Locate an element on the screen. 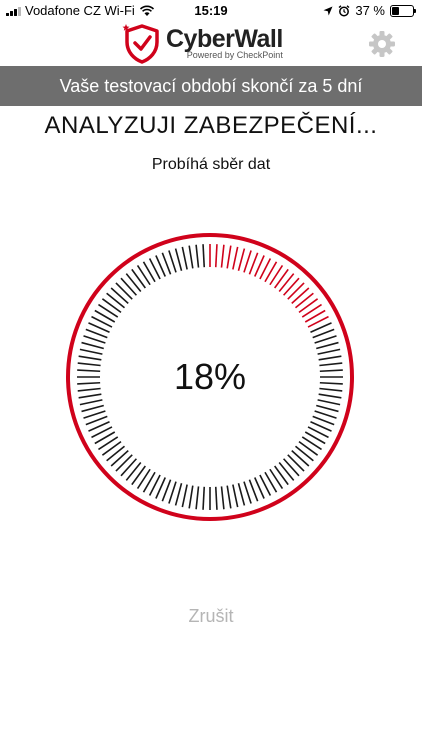 The height and width of the screenshot is (750, 422). status-right: 37 % is located at coordinates (369, 10).